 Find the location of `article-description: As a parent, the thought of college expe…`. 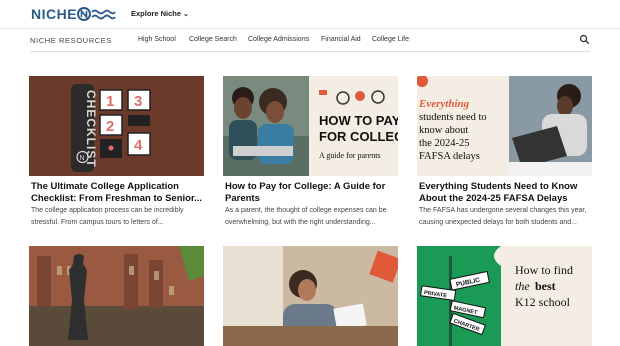

article-description: As a parent, the thought of college expe… is located at coordinates (306, 216).